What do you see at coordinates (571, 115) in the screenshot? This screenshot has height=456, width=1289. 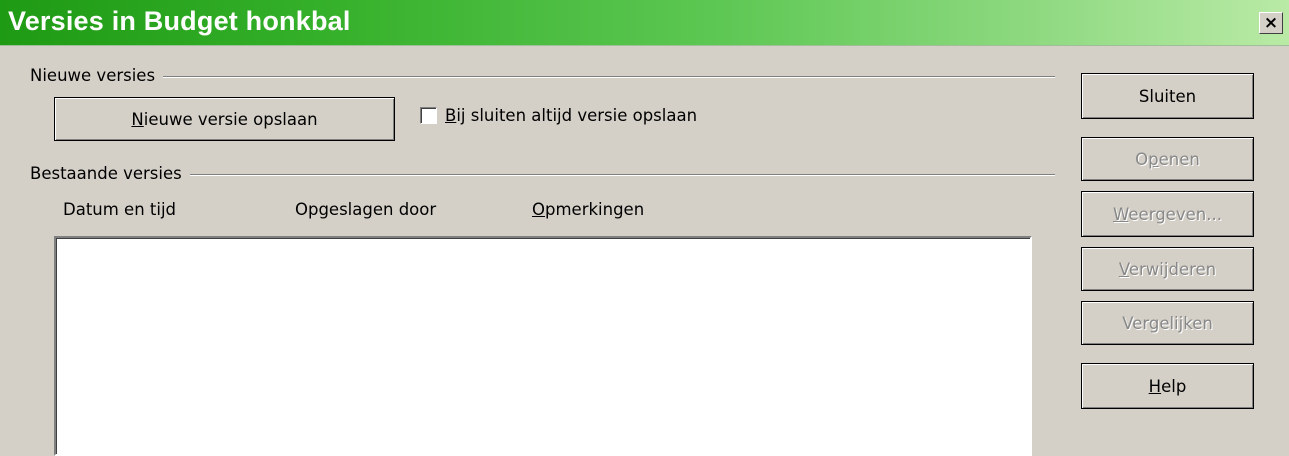 I see `auto-save-checkbox-label: Bij sluiten altijd versie opslaan` at bounding box center [571, 115].